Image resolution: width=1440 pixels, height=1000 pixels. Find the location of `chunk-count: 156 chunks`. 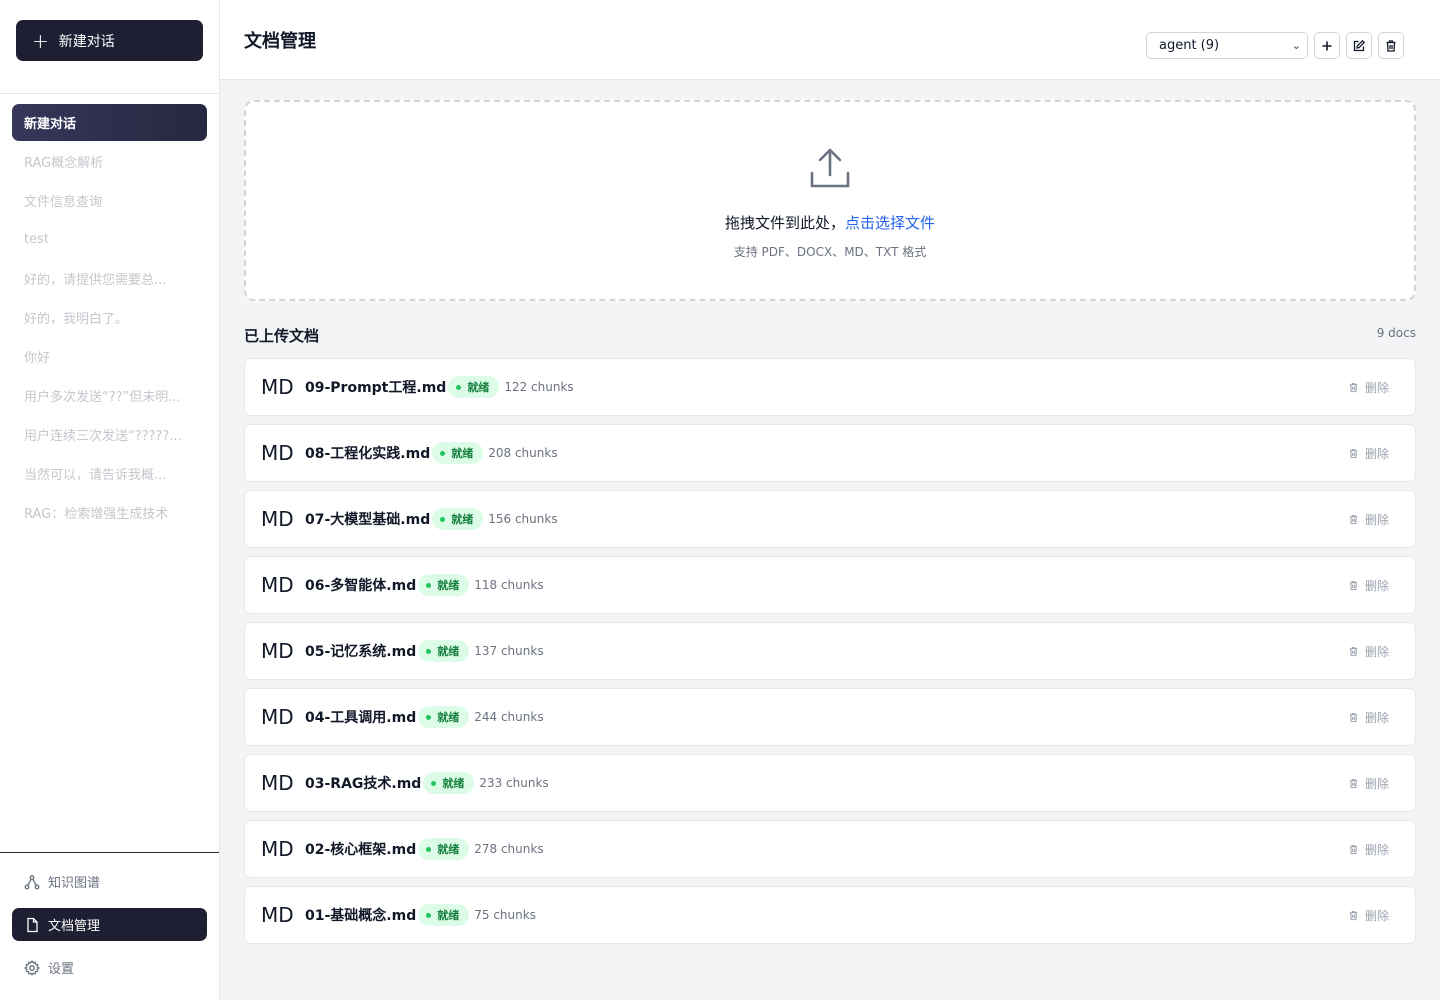

chunk-count: 156 chunks is located at coordinates (523, 519).